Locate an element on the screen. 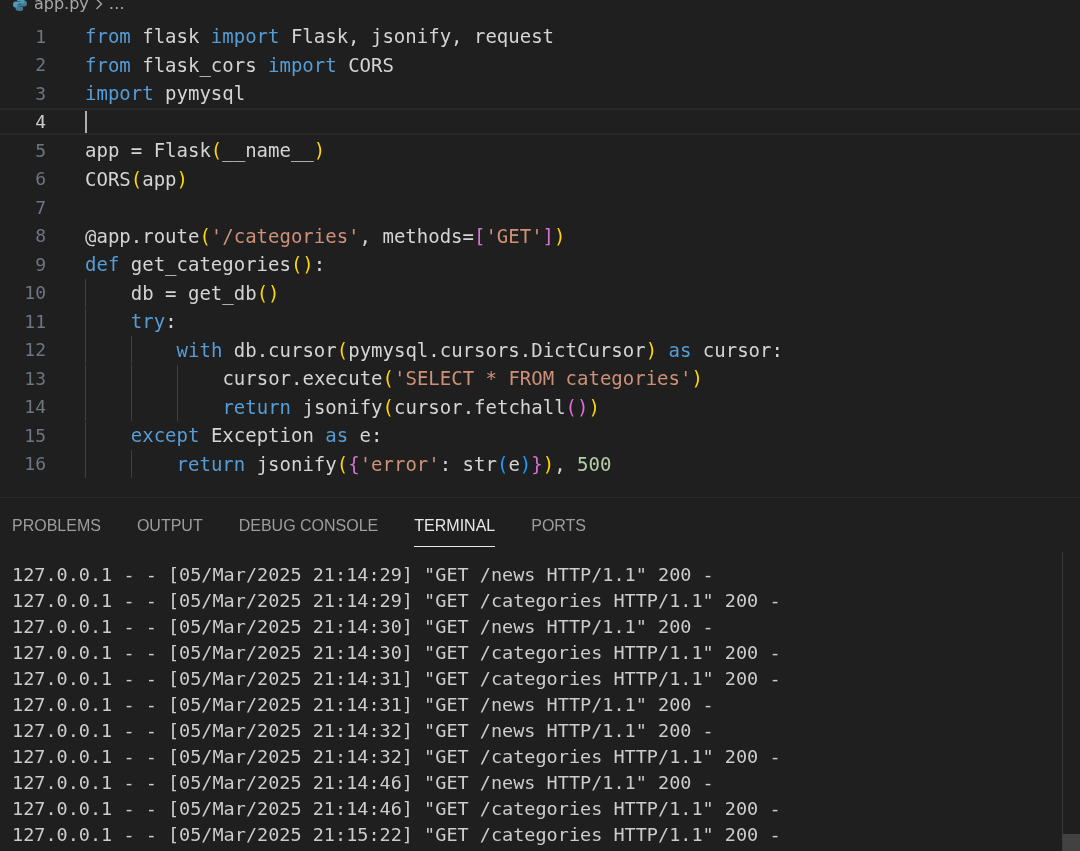  line-number: 2 is located at coordinates (40, 65).